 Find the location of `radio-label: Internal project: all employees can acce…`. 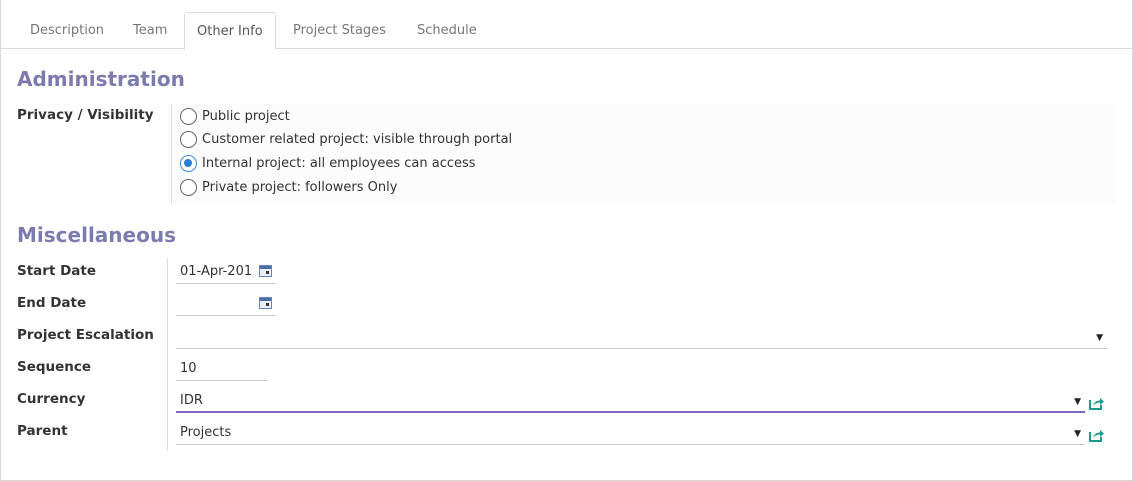

radio-label: Internal project: all employees can acce… is located at coordinates (339, 163).